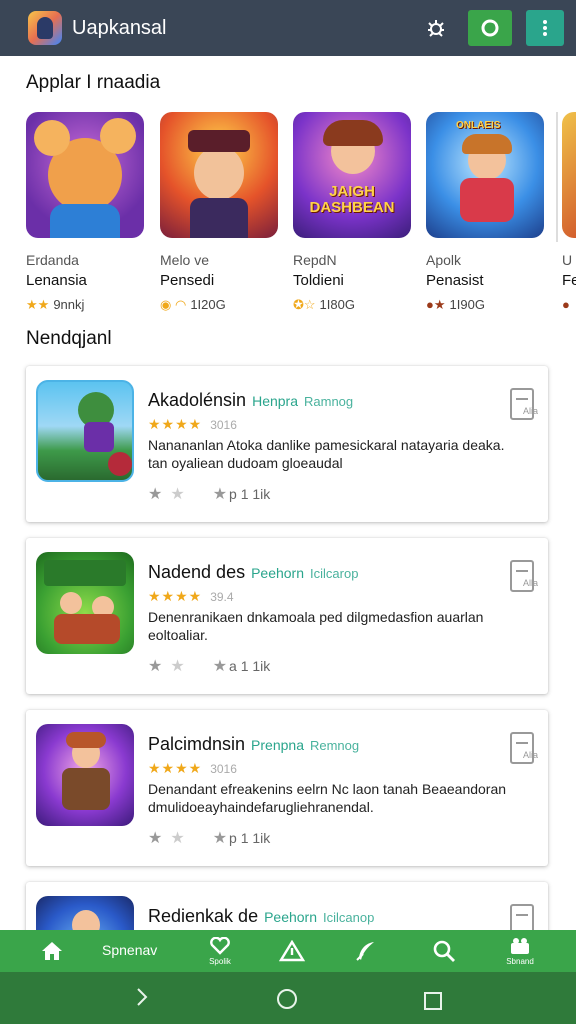 The height and width of the screenshot is (1024, 576). I want to click on featured-app-card: U Fe ●, so click(569, 212).